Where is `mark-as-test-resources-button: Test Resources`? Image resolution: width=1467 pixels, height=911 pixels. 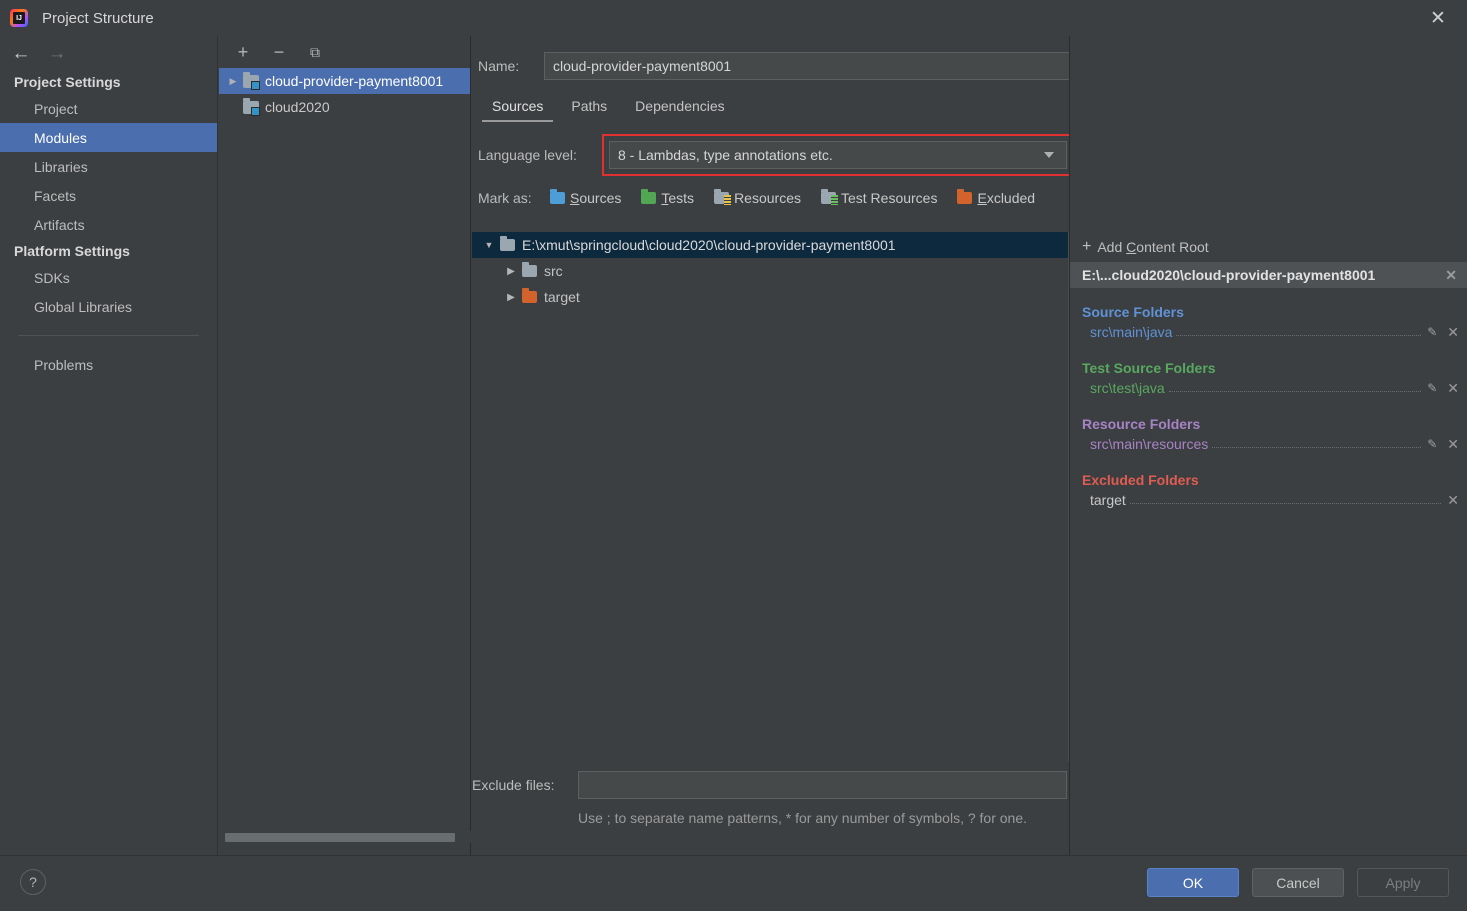
mark-as-test-resources-button: Test Resources is located at coordinates (879, 197).